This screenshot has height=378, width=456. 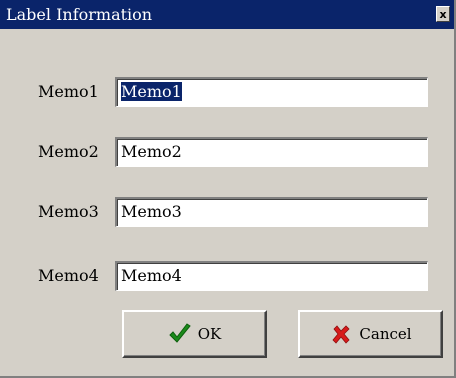 I want to click on ok-button: OK, so click(x=194, y=334).